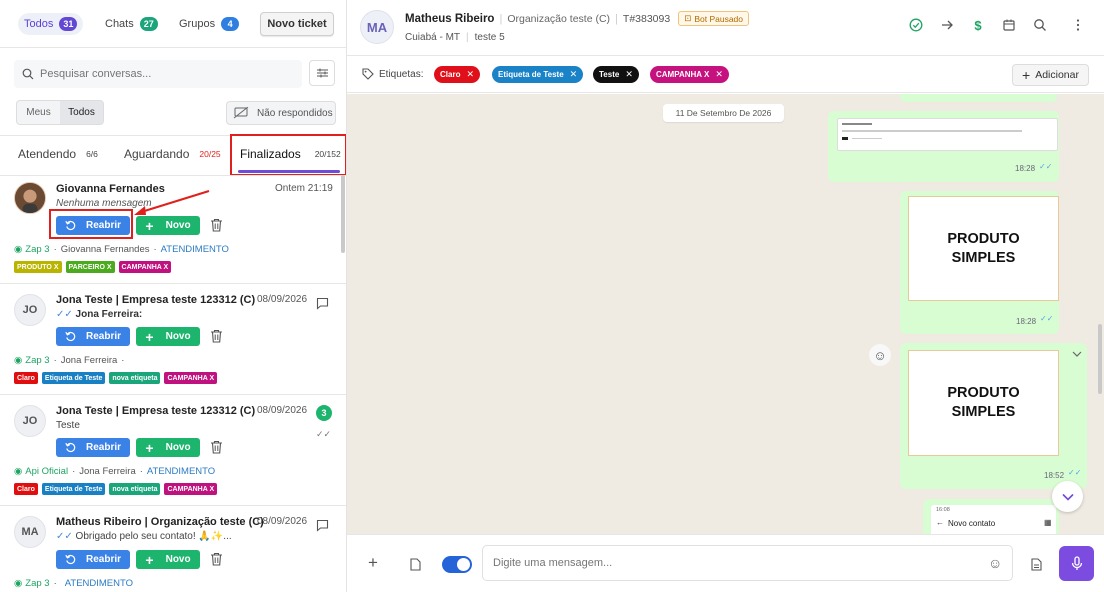 The image size is (1104, 592). What do you see at coordinates (733, 563) in the screenshot?
I see `message-input` at bounding box center [733, 563].